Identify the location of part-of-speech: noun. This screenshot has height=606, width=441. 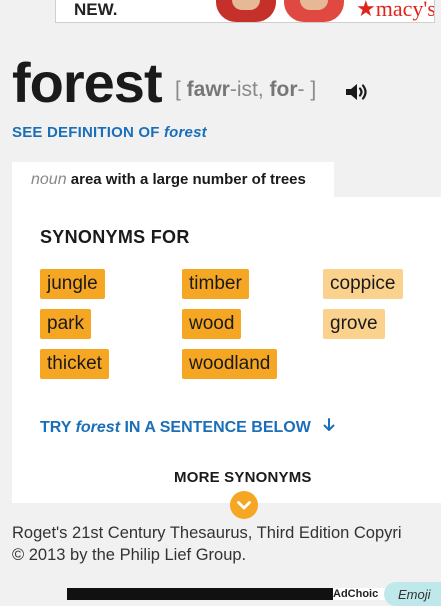
(49, 179).